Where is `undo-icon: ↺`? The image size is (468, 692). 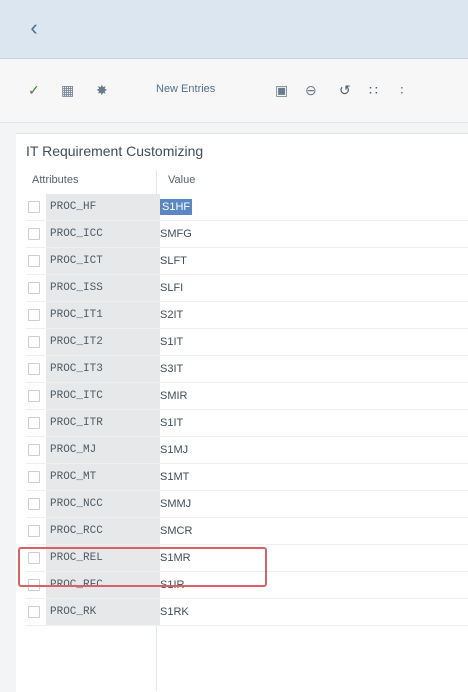
undo-icon: ↺ is located at coordinates (345, 90).